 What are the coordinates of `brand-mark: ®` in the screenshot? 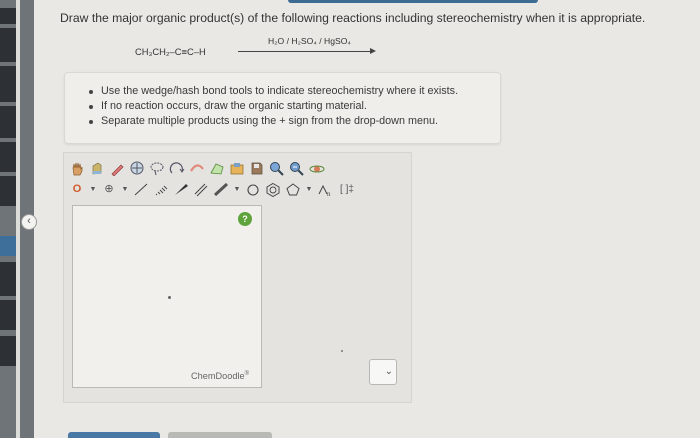 It's located at (247, 374).